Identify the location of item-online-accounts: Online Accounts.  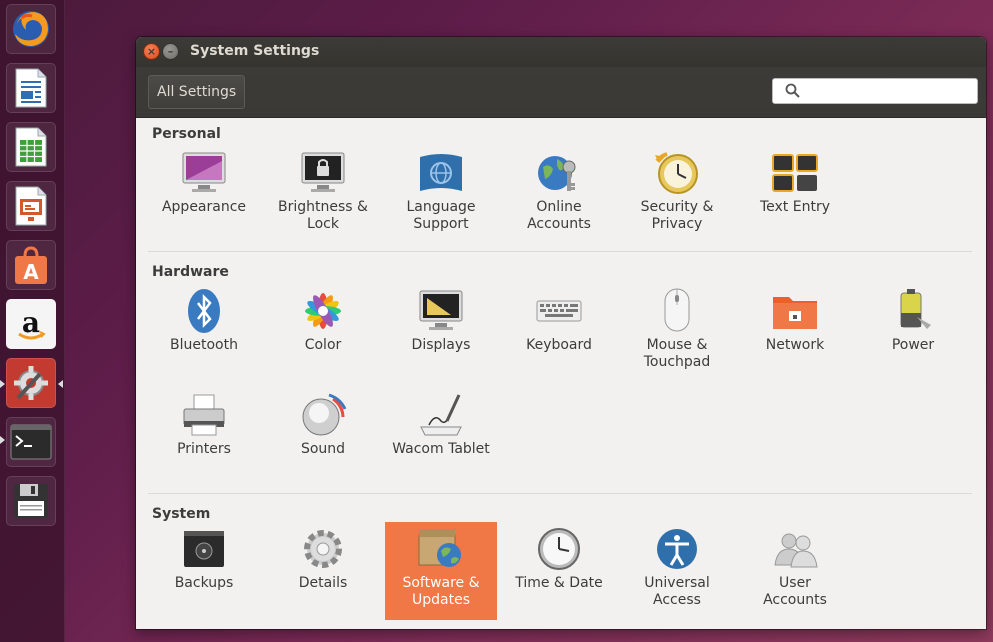
(559, 198).